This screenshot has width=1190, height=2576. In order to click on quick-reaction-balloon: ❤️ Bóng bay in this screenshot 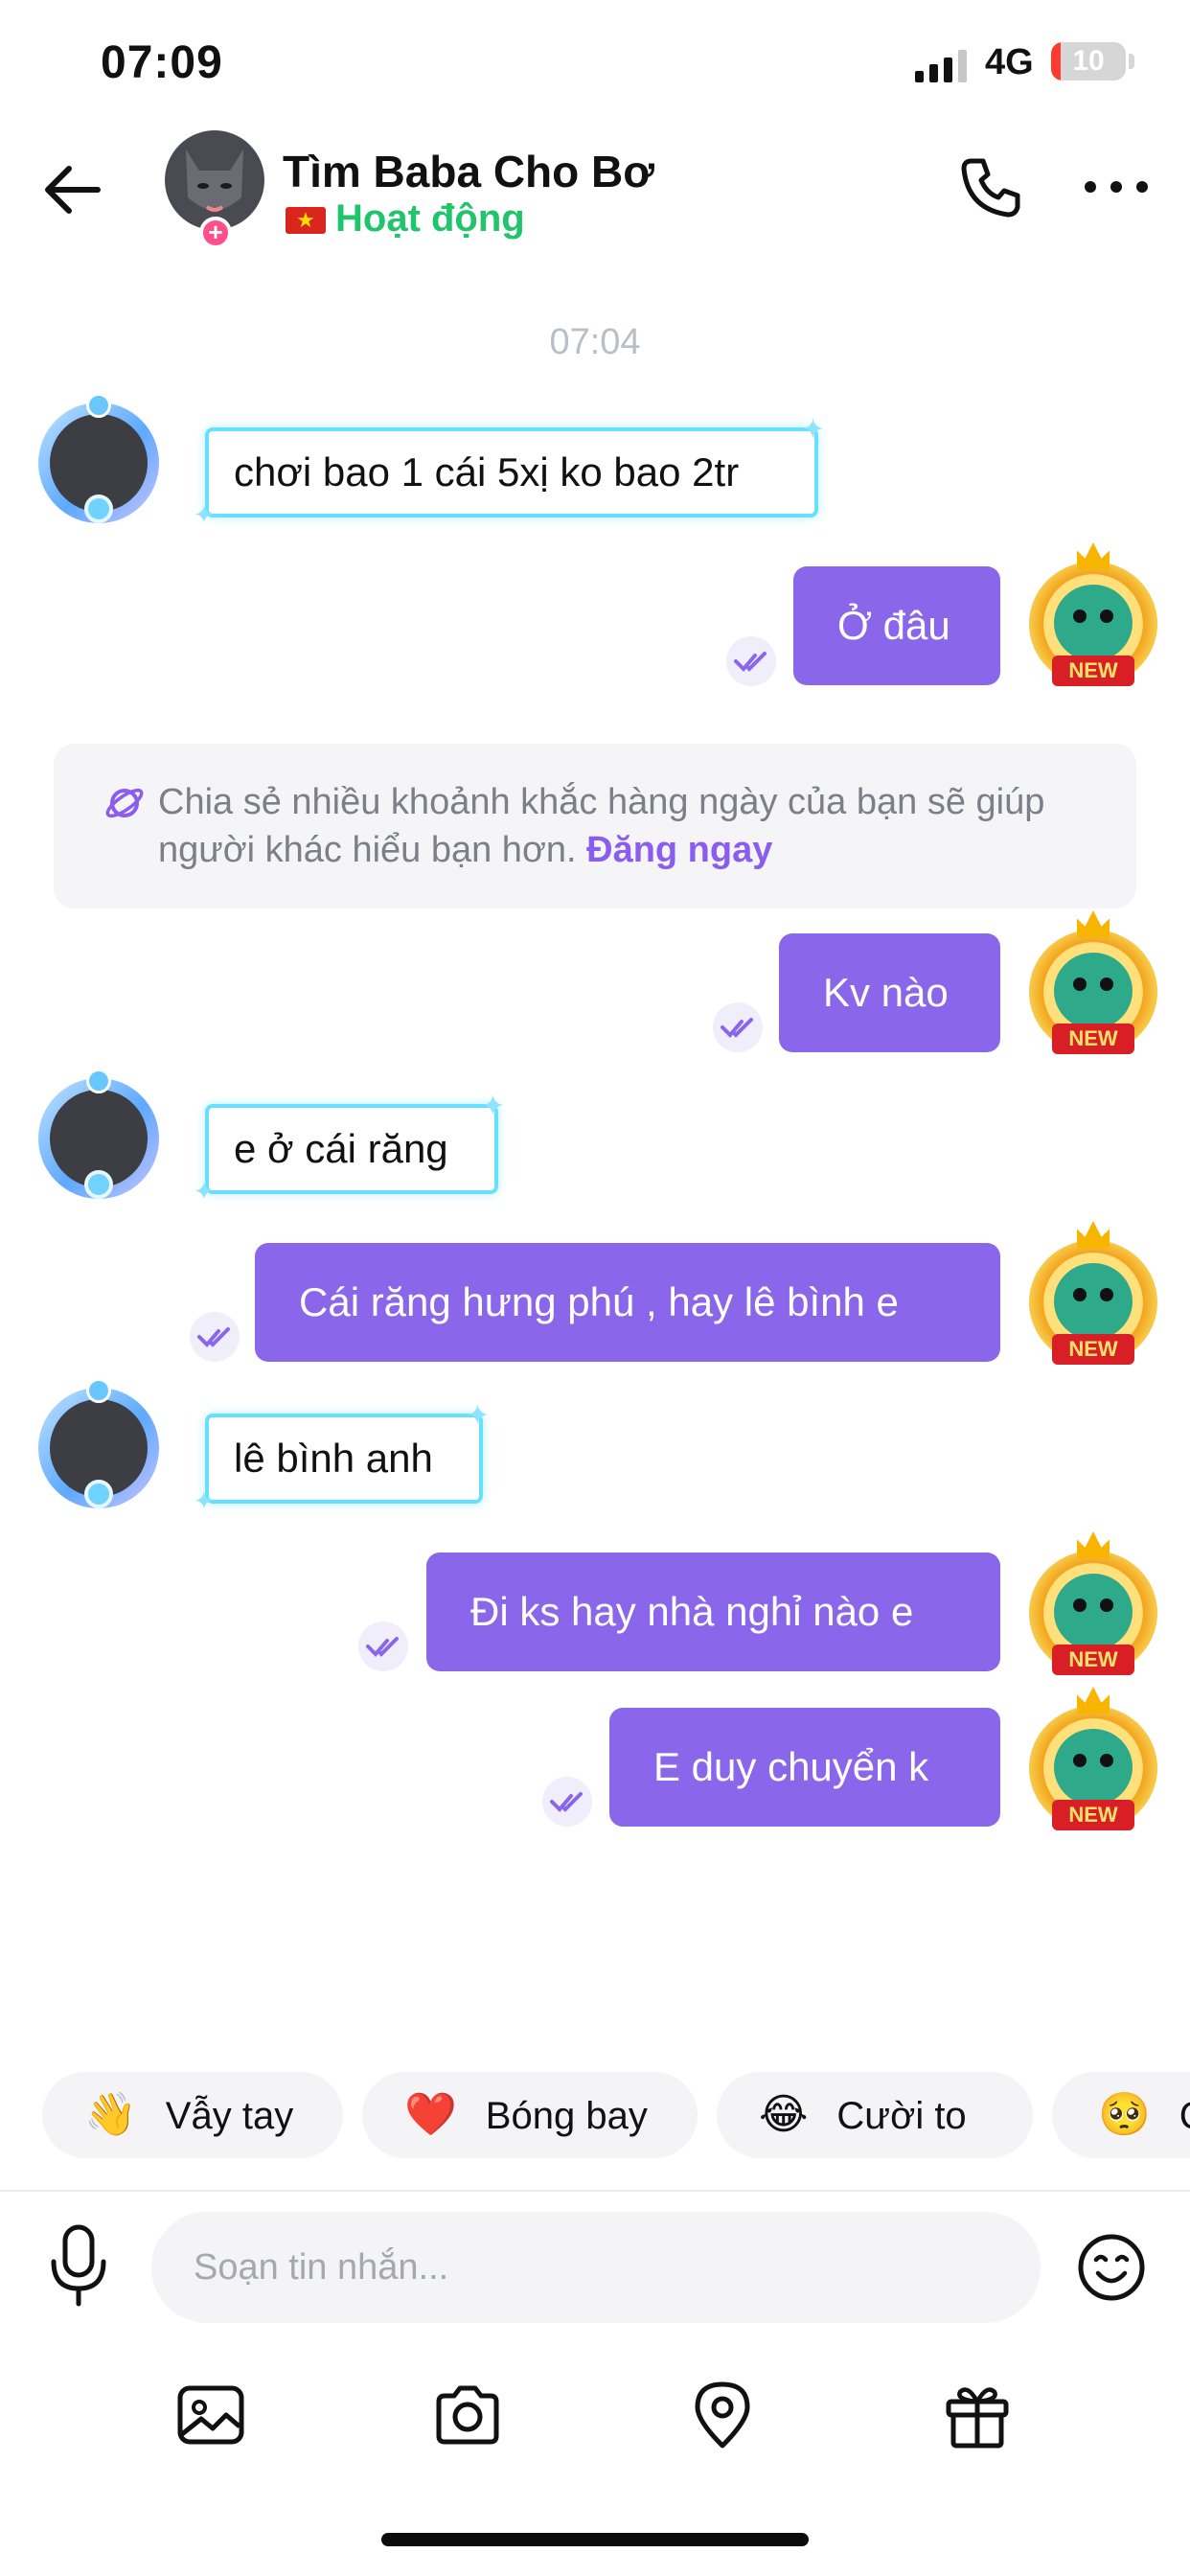, I will do `click(530, 2115)`.